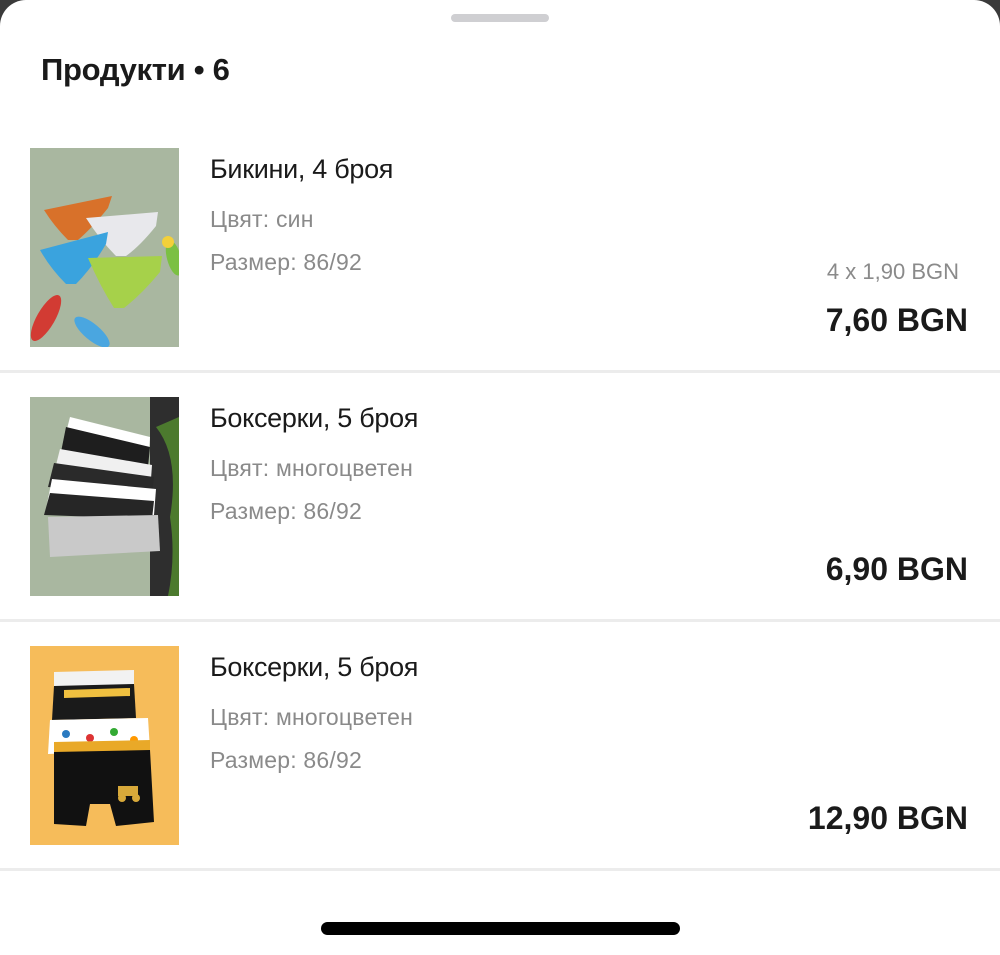 The width and height of the screenshot is (1000, 955). I want to click on page-title: Продукти • 6, so click(135, 69).